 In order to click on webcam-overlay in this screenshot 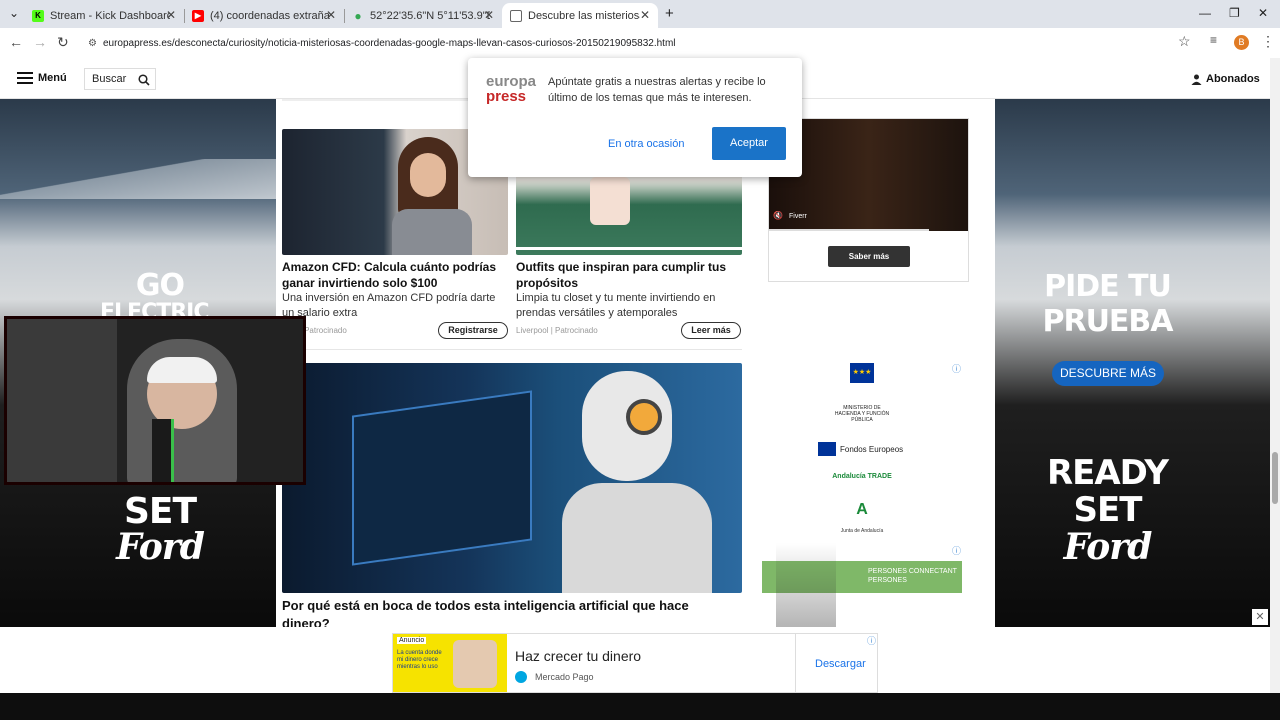, I will do `click(155, 400)`.